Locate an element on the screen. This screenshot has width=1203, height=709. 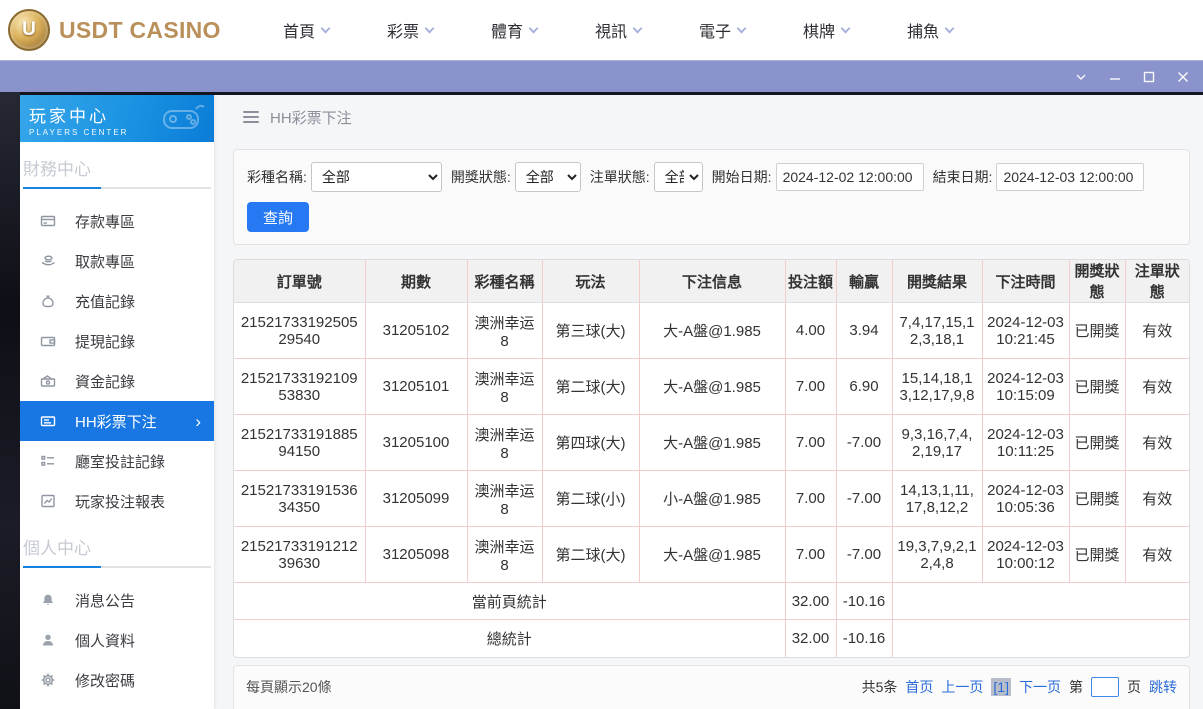
window-close-button is located at coordinates (1183, 77).